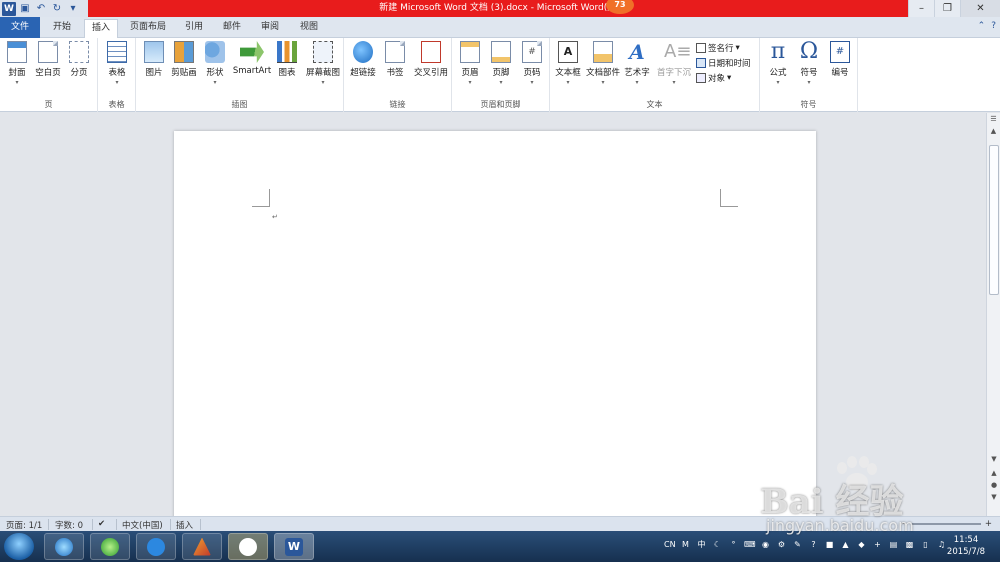  What do you see at coordinates (17, 82) in the screenshot?
I see `chevron-down-icon: ▾` at bounding box center [17, 82].